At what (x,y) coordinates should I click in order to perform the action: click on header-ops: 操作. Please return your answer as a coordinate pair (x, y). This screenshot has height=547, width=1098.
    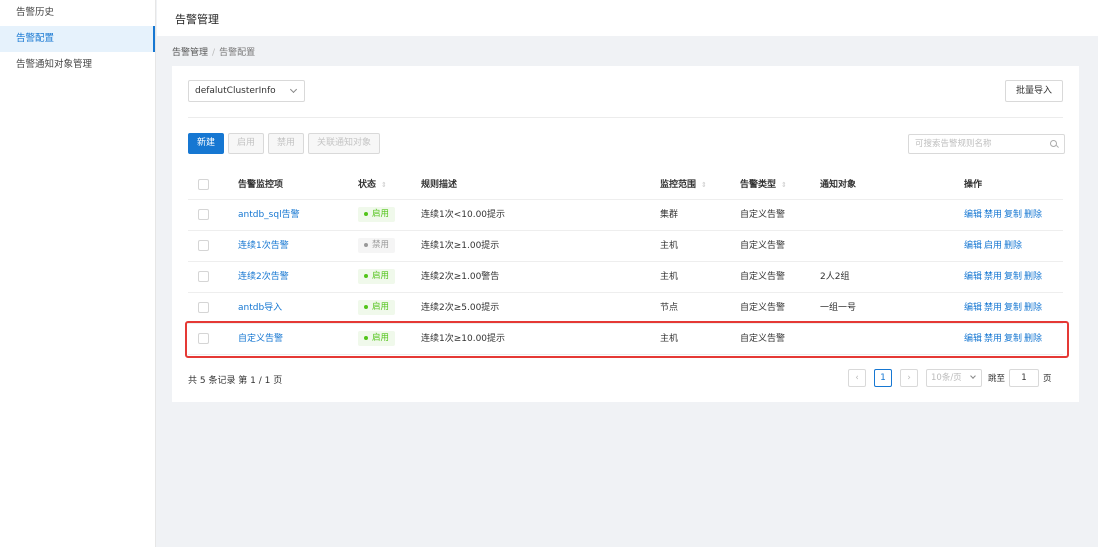
    Looking at the image, I should click on (973, 185).